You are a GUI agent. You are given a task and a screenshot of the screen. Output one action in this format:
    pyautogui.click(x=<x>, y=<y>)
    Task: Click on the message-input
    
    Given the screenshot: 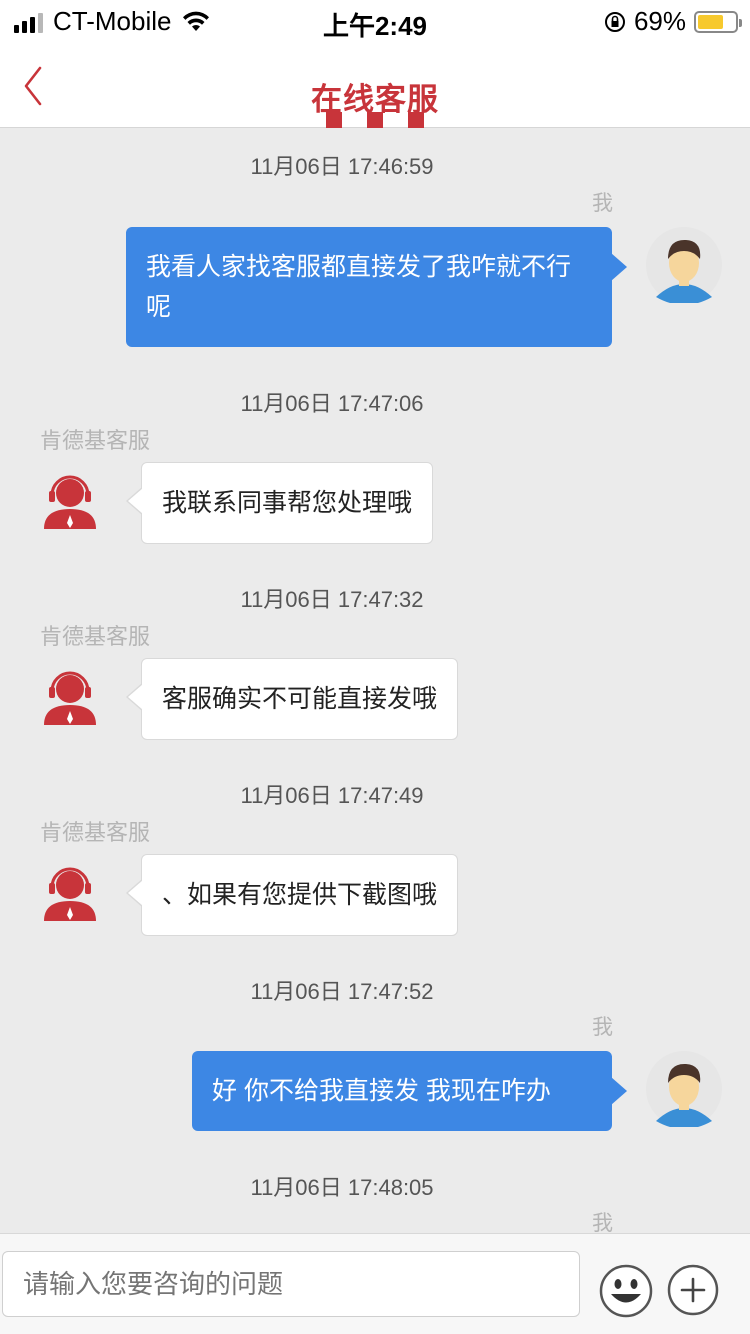 What is the action you would take?
    pyautogui.click(x=291, y=1284)
    